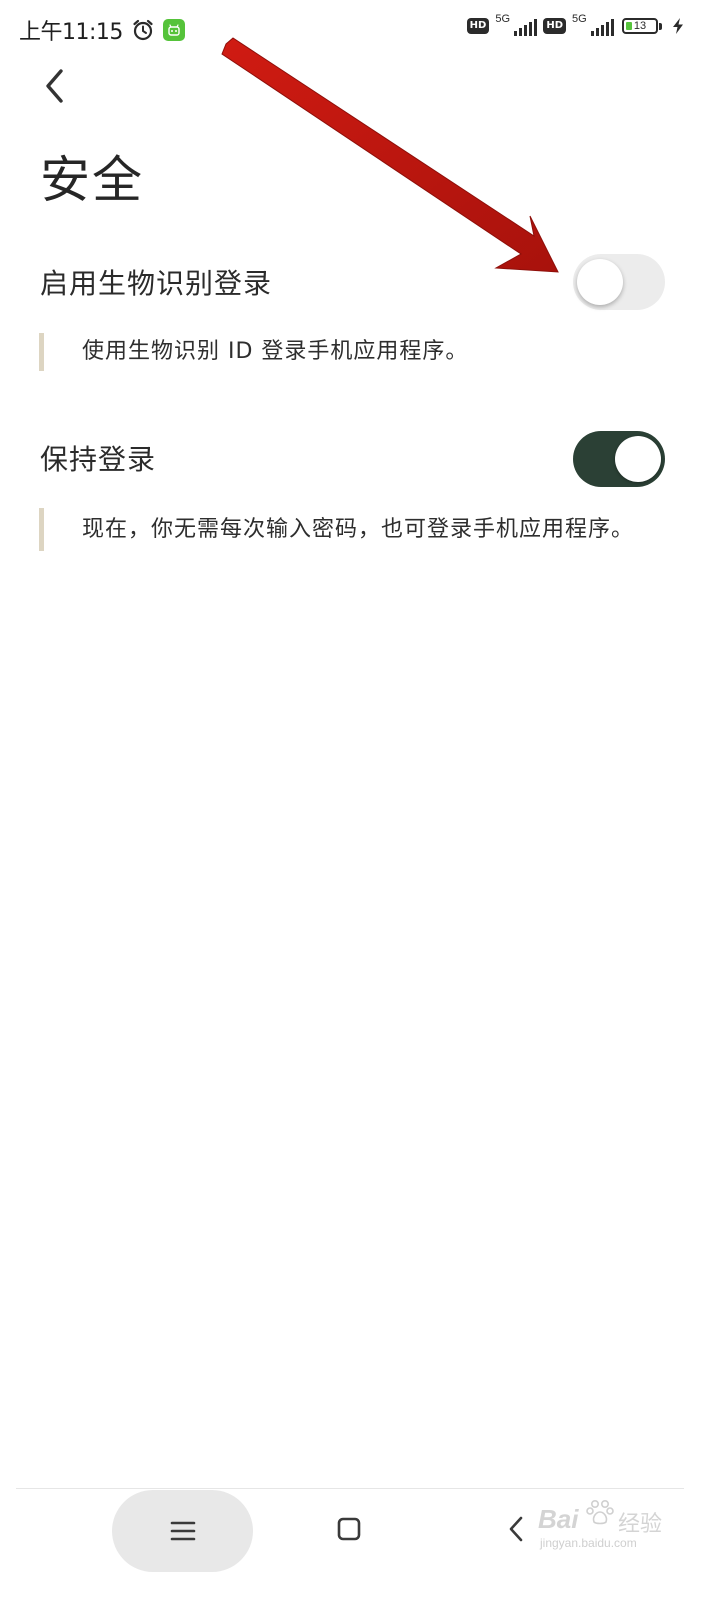 This screenshot has height=1600, width=717. Describe the element at coordinates (629, 26) in the screenshot. I see `battery-fill` at that location.